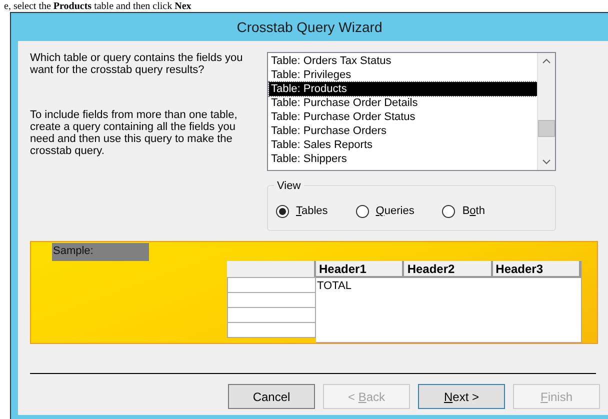 The image size is (608, 419). I want to click on list-item: Table: Products, so click(403, 89).